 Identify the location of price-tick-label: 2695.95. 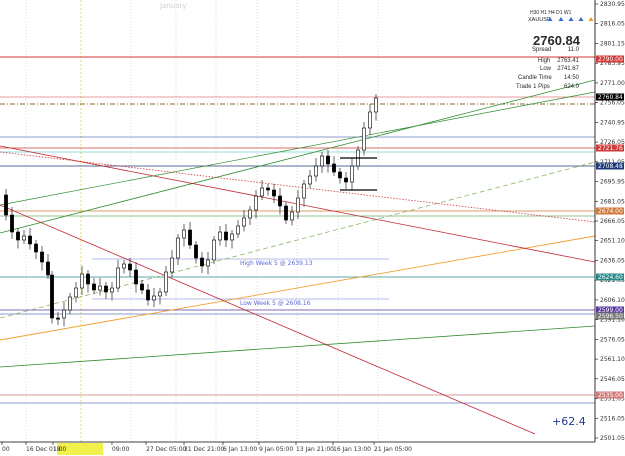
(612, 182).